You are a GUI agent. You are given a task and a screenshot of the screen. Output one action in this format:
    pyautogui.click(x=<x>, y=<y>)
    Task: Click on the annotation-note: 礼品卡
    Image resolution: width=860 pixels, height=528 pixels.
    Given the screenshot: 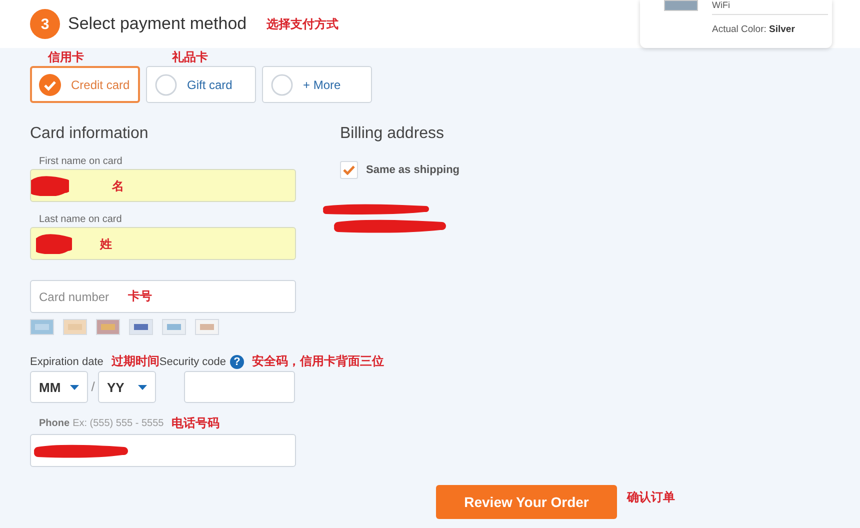 What is the action you would take?
    pyautogui.click(x=190, y=57)
    